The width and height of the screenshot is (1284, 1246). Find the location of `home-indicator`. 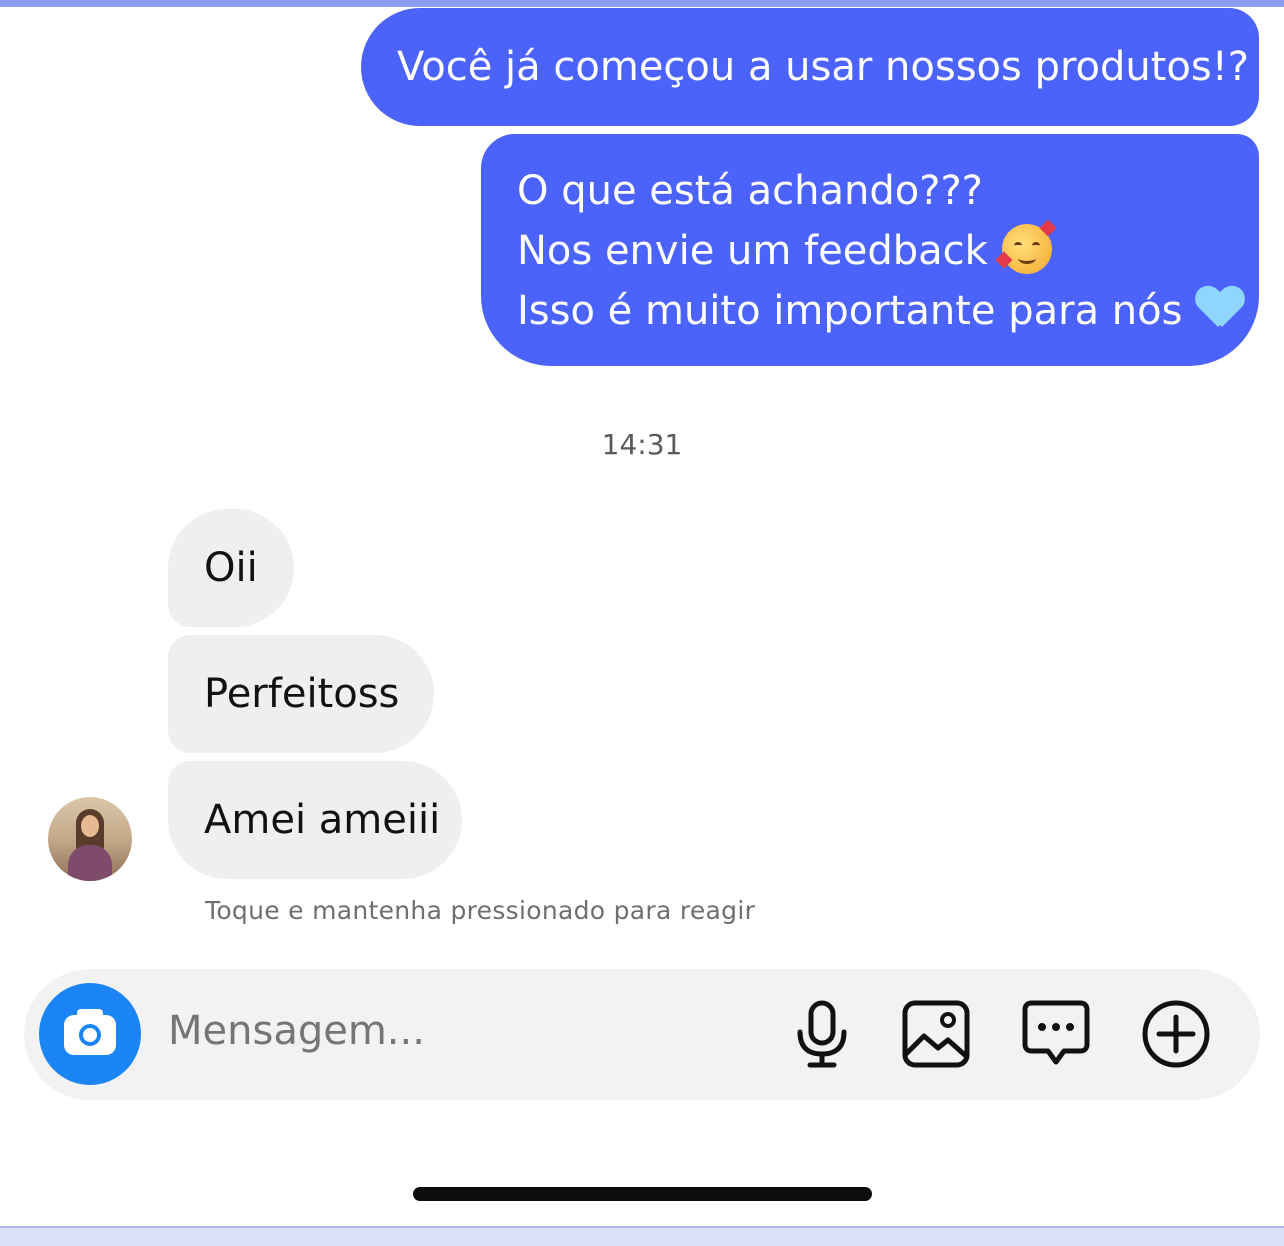

home-indicator is located at coordinates (642, 1194).